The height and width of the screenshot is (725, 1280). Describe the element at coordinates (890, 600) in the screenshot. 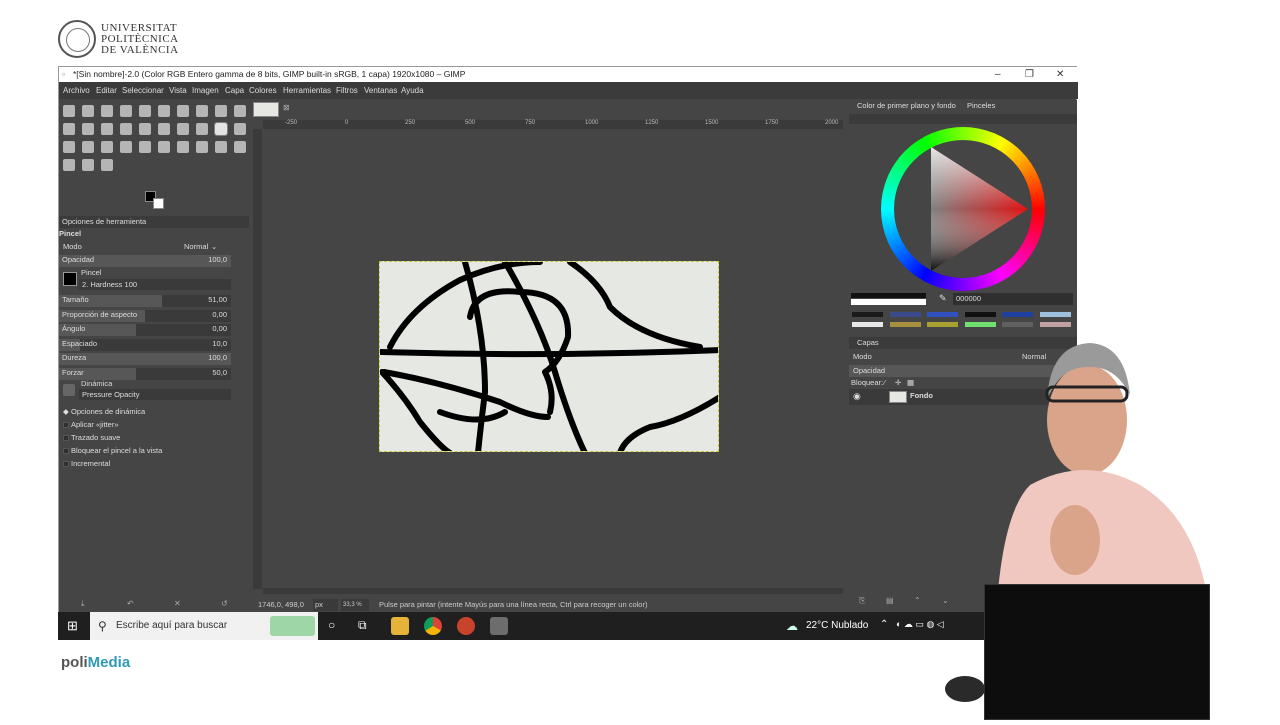

I see `new-group-icon: ▤` at that location.